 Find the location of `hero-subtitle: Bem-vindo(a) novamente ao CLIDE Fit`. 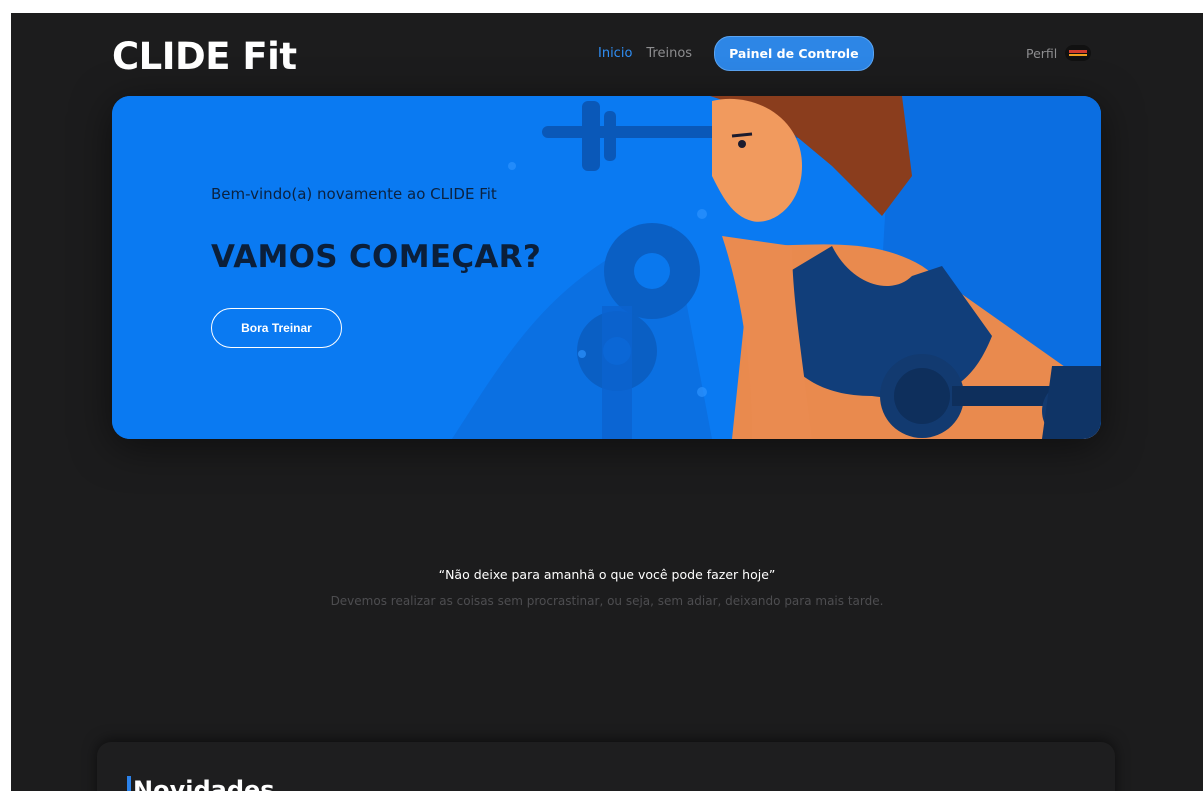

hero-subtitle: Bem-vindo(a) novamente ao CLIDE Fit is located at coordinates (354, 194).